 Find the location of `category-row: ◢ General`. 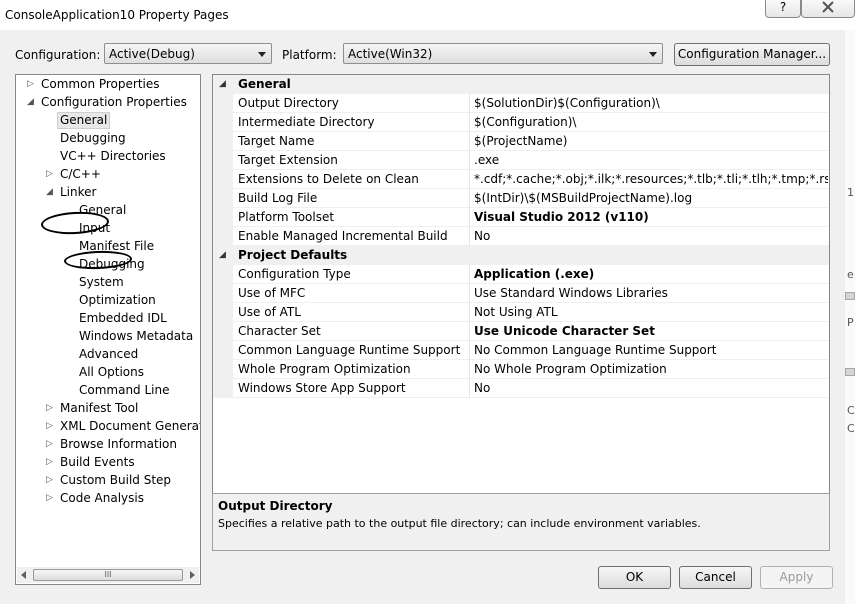

category-row: ◢ General is located at coordinates (521, 84).